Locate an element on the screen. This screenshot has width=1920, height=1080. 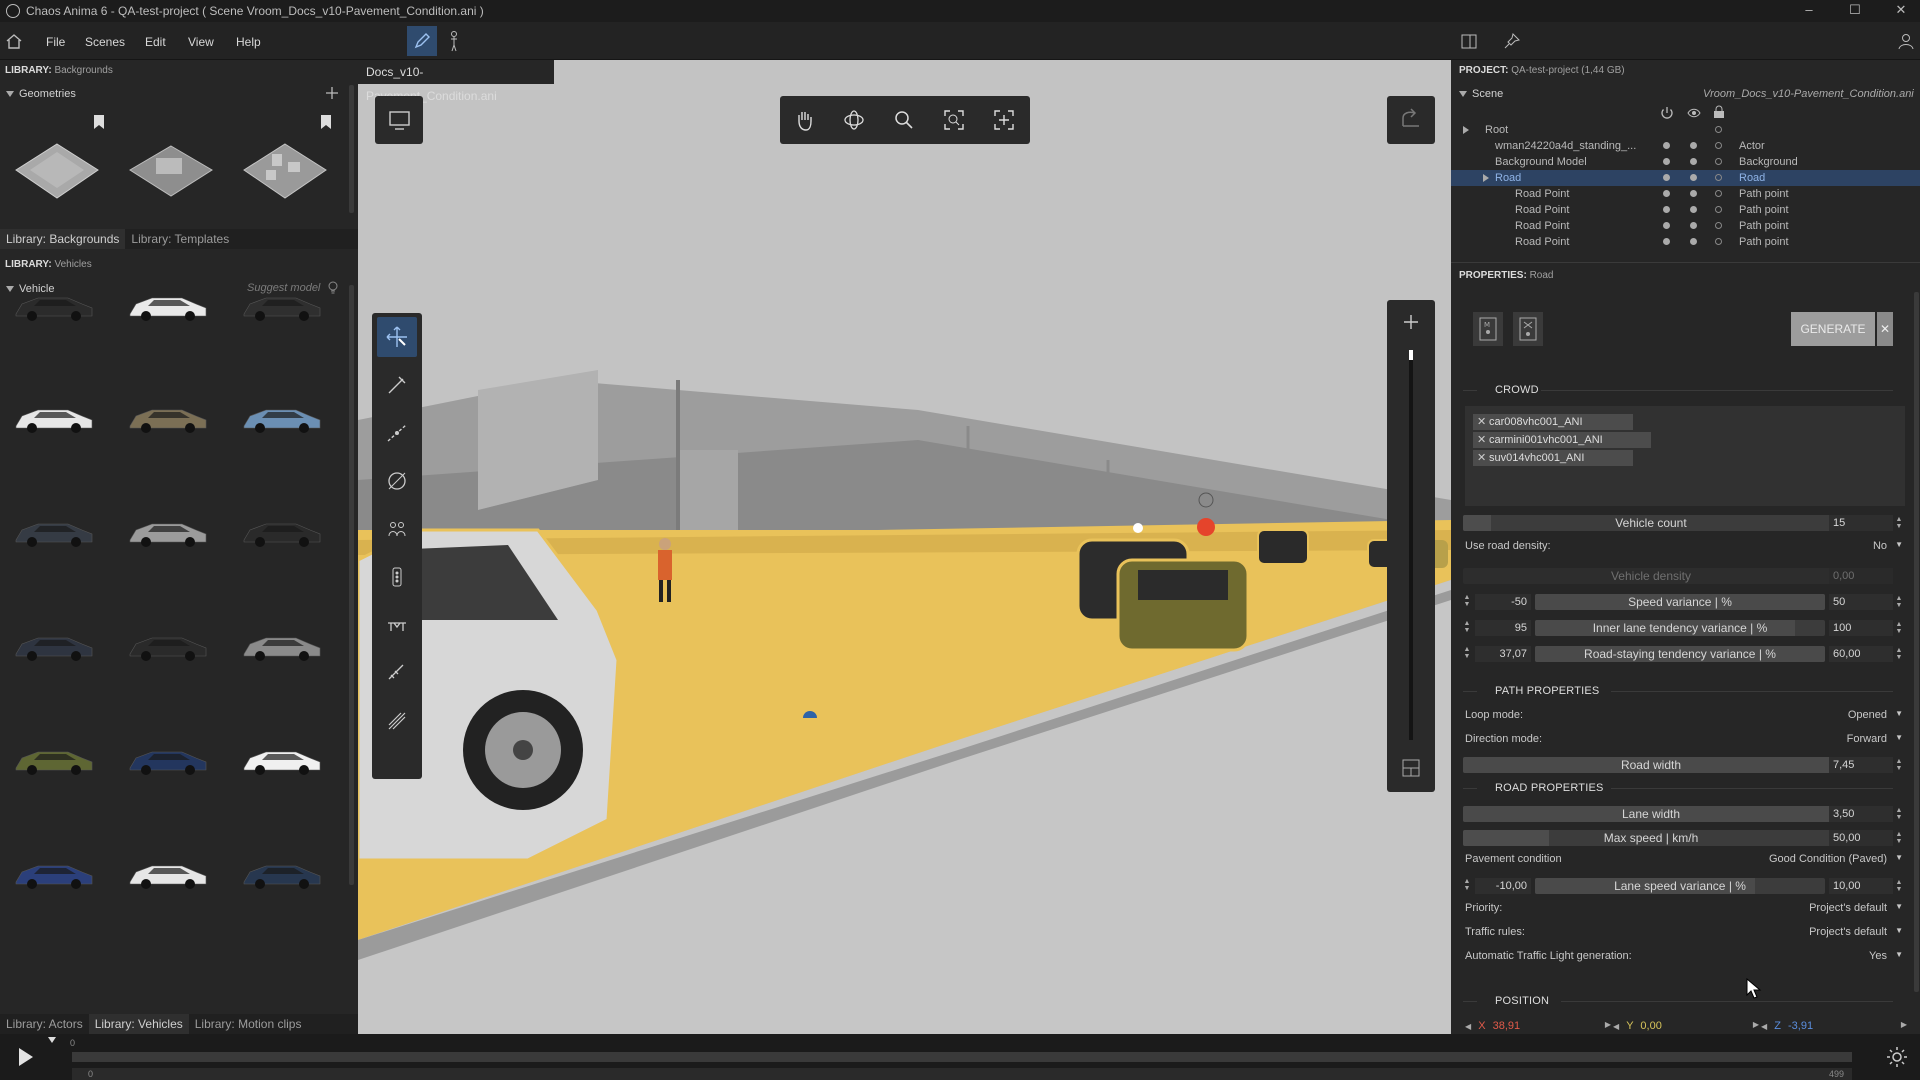
measure-tool is located at coordinates (397, 673).